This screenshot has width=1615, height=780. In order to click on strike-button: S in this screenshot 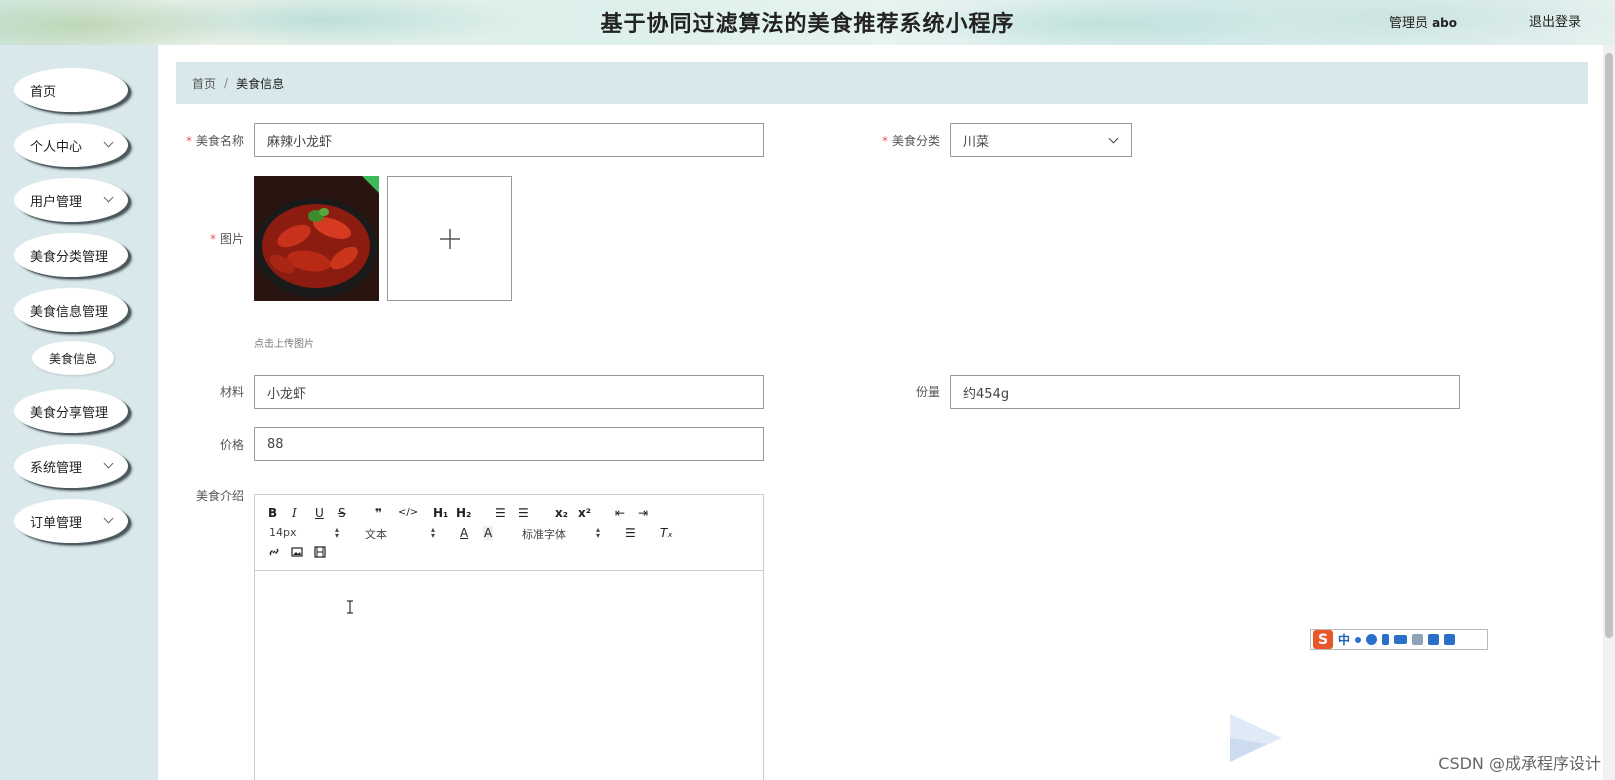, I will do `click(342, 513)`.